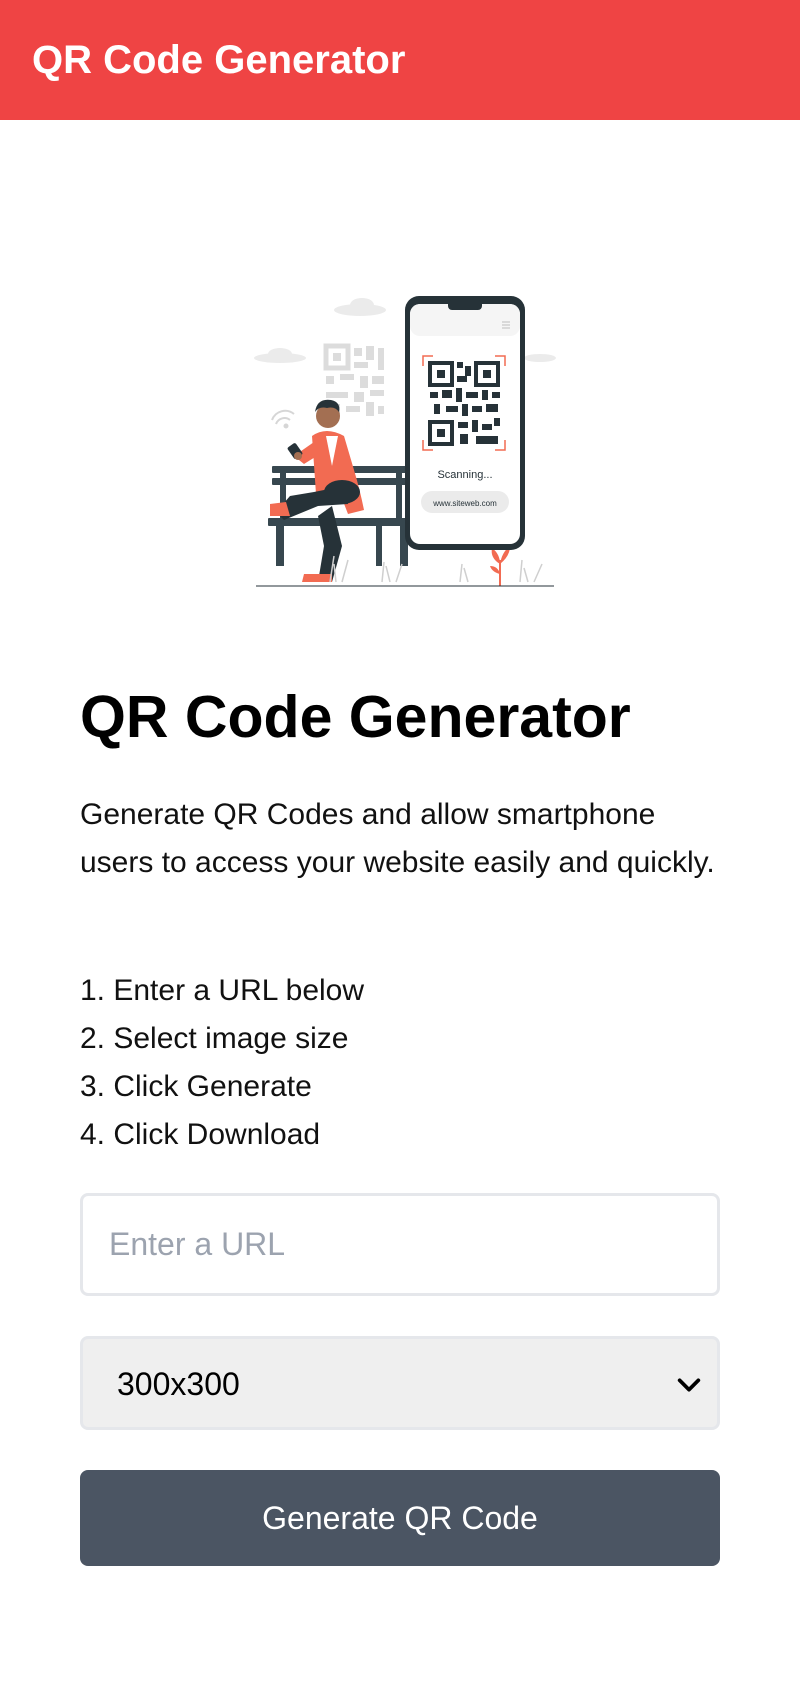  Describe the element at coordinates (355, 717) in the screenshot. I see `page-title: QR Code Generator` at that location.